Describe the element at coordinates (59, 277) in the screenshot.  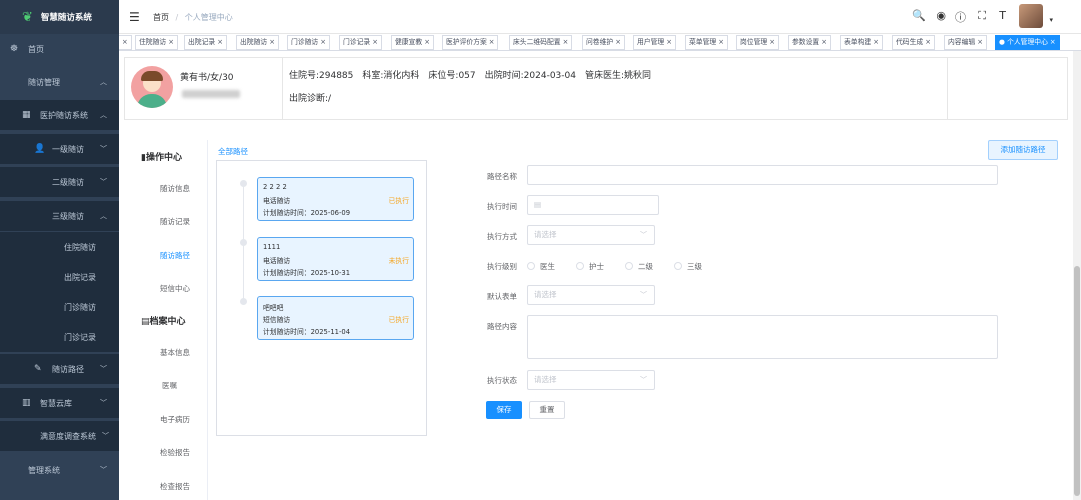
I see `sidebar-item-discharge: 出院记录` at that location.